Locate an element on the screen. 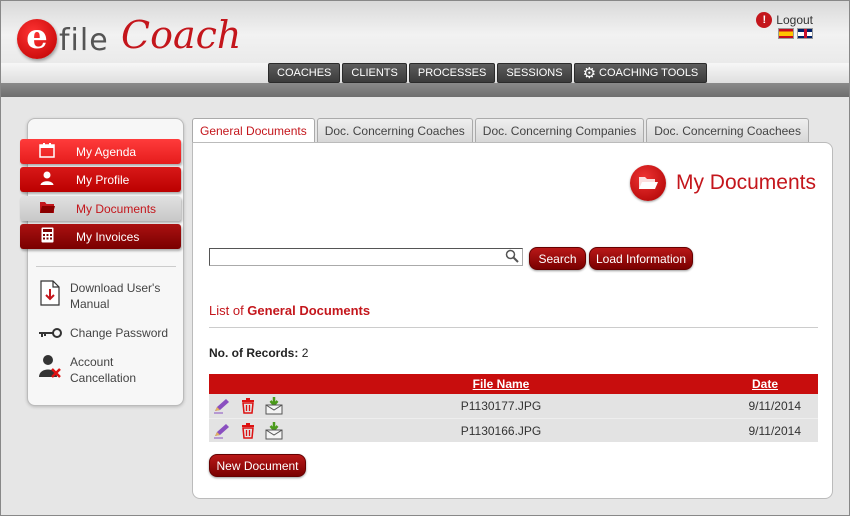 The width and height of the screenshot is (850, 516). logout-link: ! Logout is located at coordinates (784, 20).